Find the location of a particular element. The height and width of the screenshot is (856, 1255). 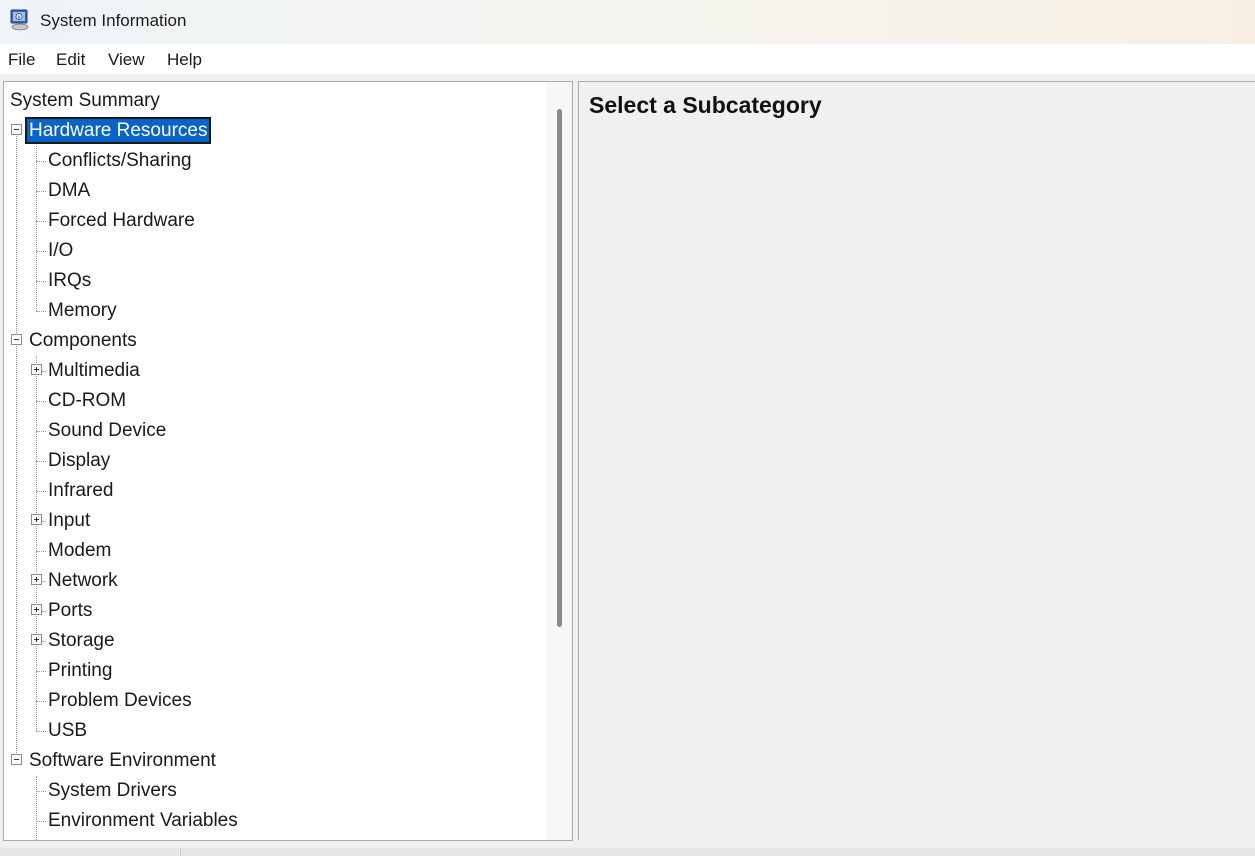

tree-item-system-drivers: System Drivers is located at coordinates (112, 791).